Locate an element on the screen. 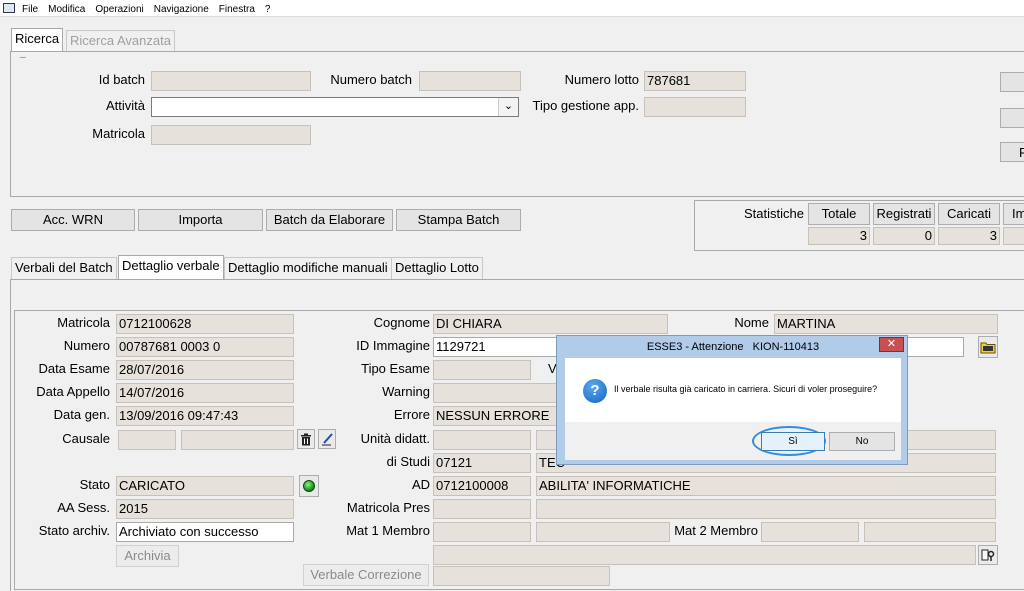  extra-wide-field is located at coordinates (704, 555).